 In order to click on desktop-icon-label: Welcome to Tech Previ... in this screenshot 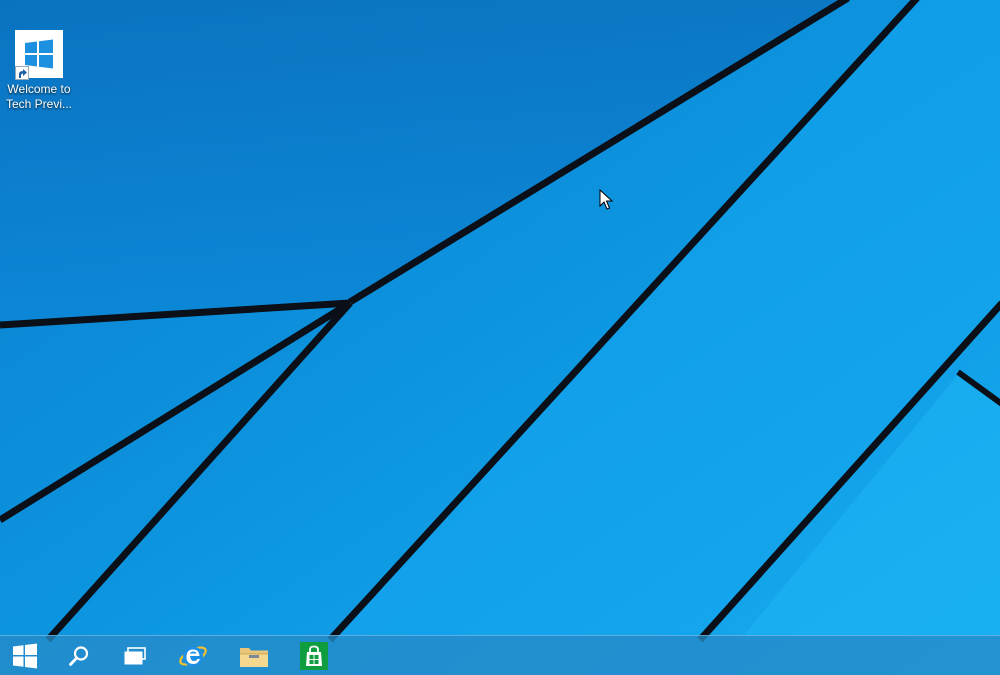, I will do `click(39, 97)`.